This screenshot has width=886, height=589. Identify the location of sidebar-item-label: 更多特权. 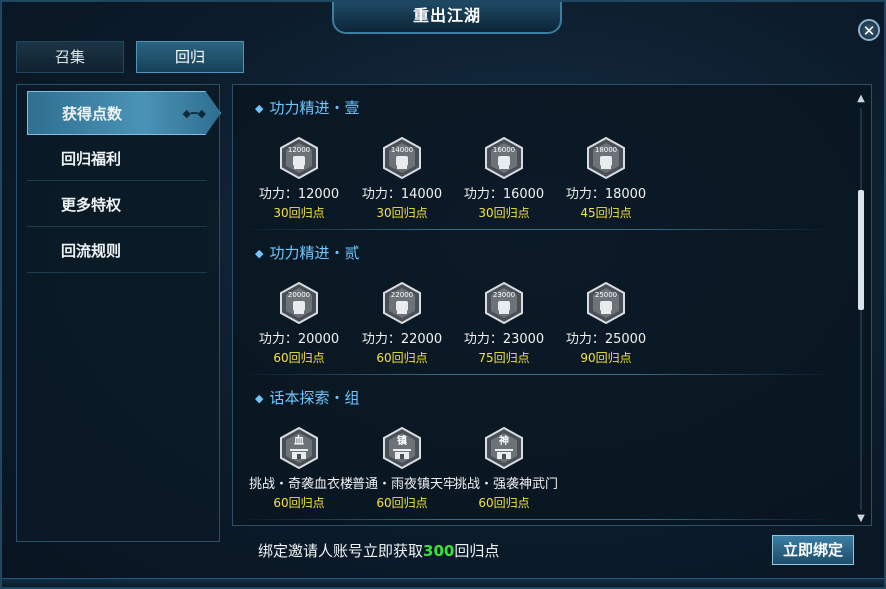
(91, 205).